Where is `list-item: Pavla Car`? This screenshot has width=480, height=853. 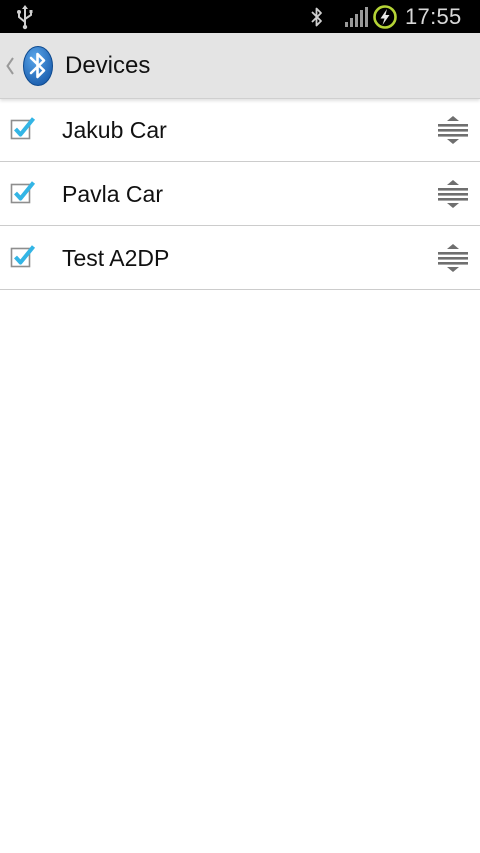 list-item: Pavla Car is located at coordinates (240, 194).